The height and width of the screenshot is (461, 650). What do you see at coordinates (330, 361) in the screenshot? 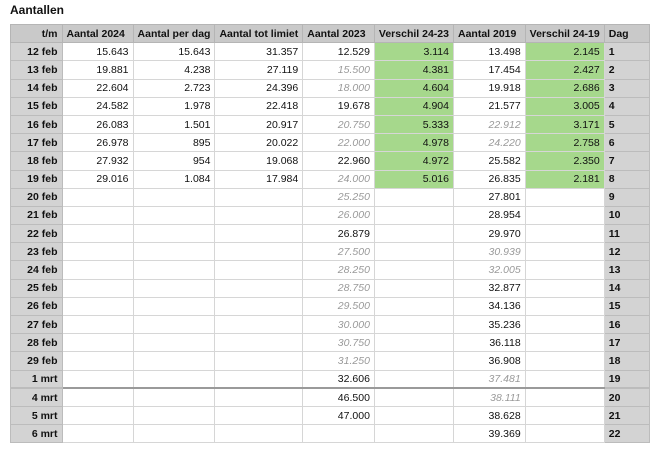
I see `table-row: 29 feb 31.250 36.908 18` at bounding box center [330, 361].